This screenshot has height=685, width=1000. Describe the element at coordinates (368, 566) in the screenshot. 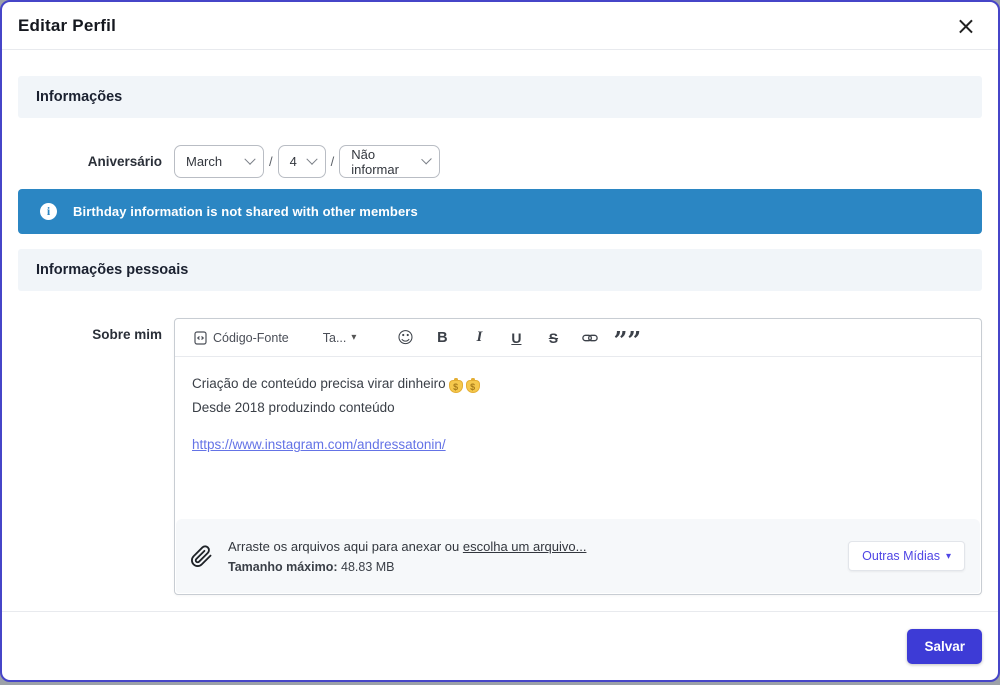

I see `max-size-value: 48.83 MB` at that location.